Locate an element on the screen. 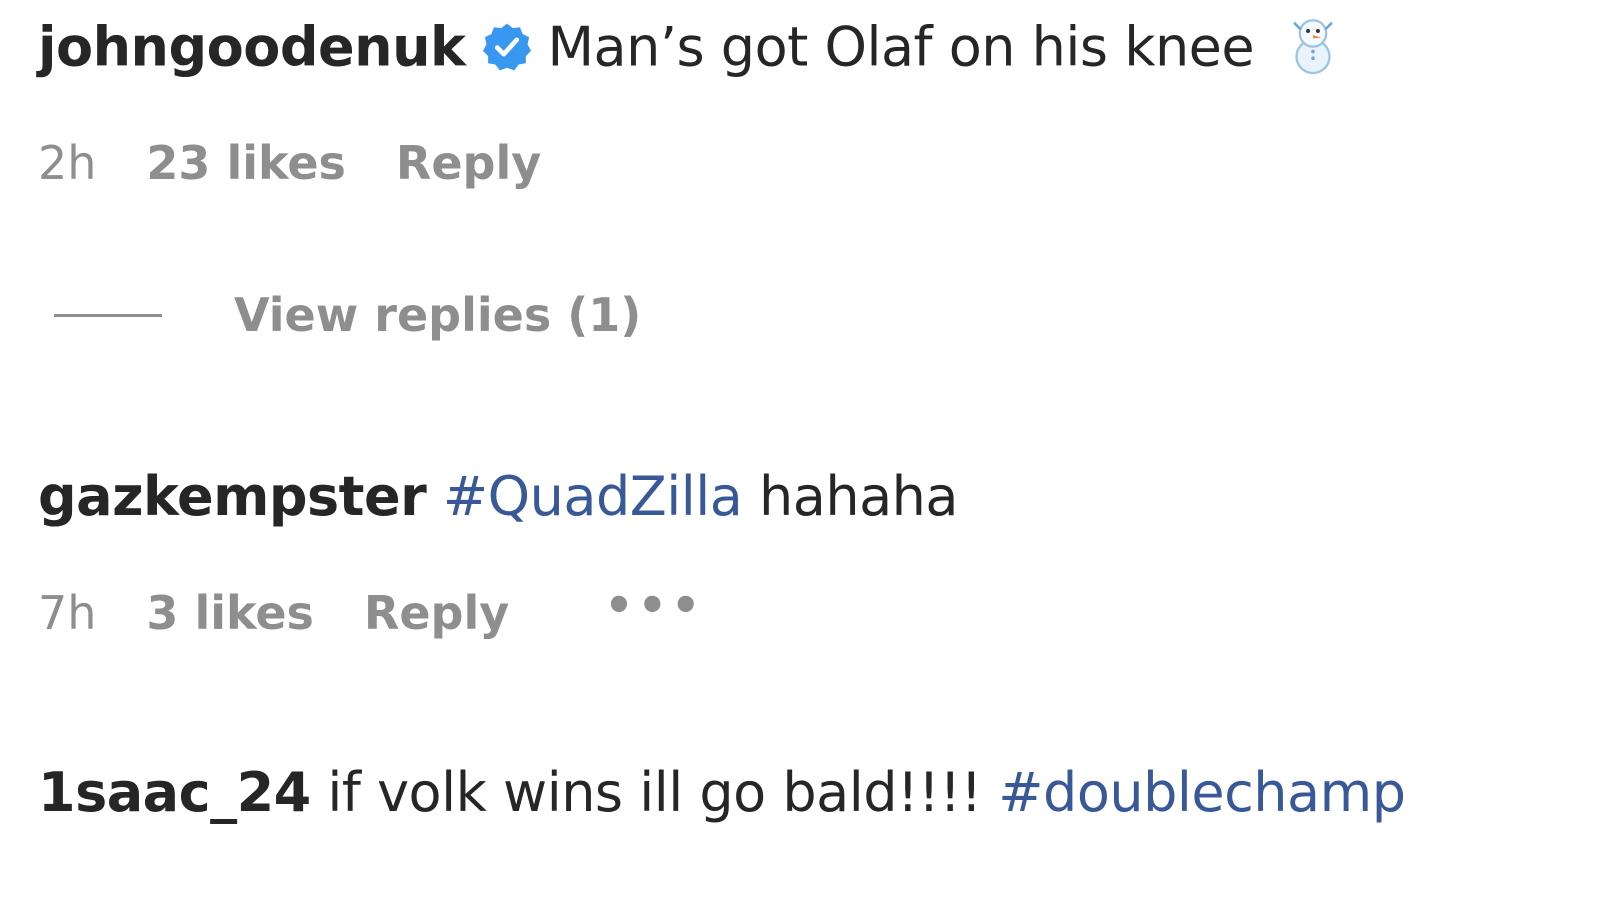 The image size is (1600, 900). replies-divider is located at coordinates (108, 315).